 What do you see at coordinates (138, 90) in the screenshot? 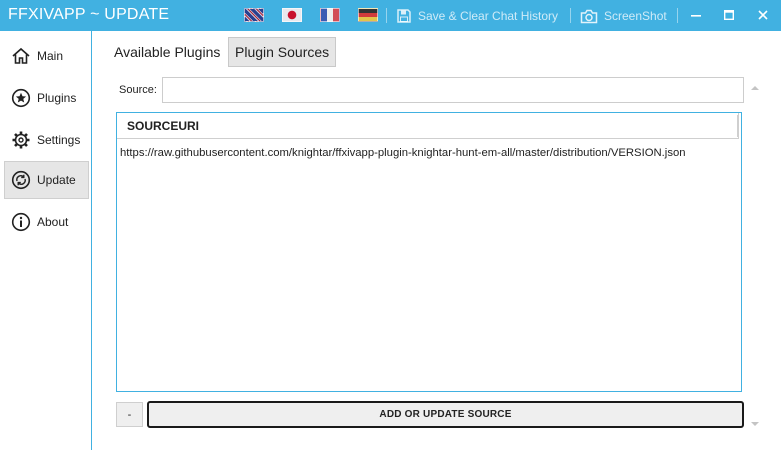
I see `source-label: Source:` at bounding box center [138, 90].